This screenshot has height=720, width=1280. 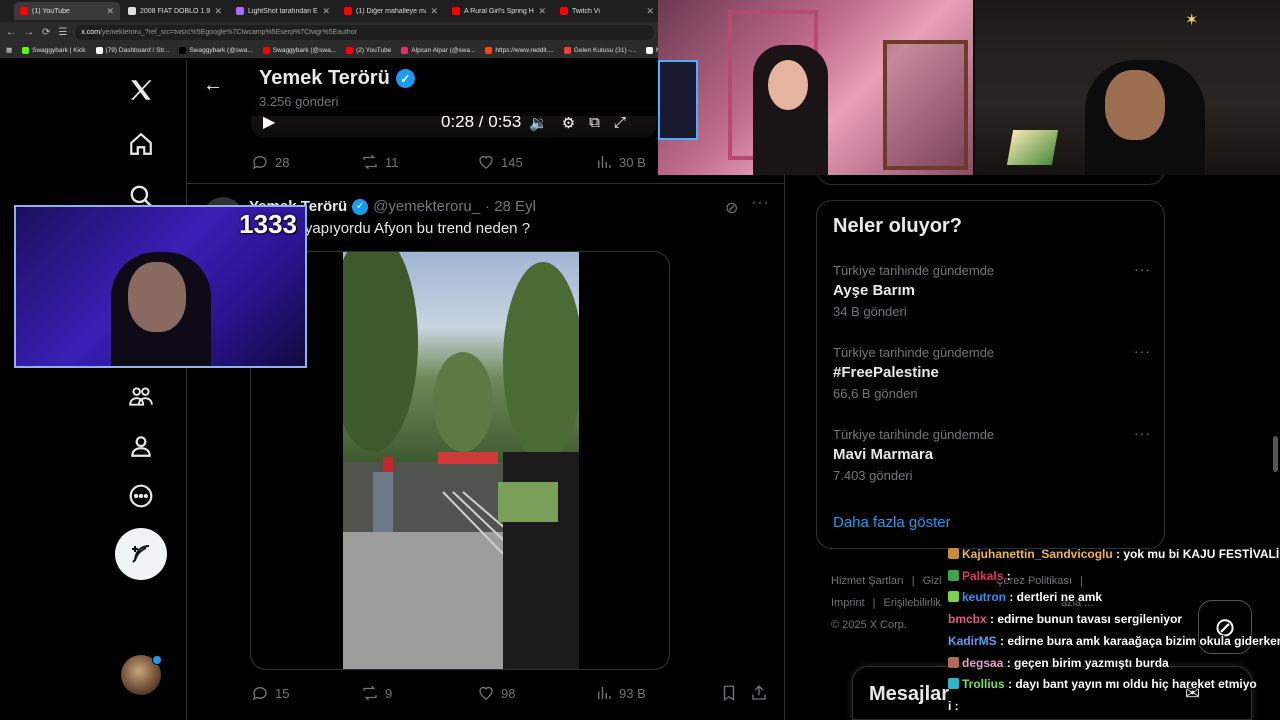 What do you see at coordinates (953, 553) in the screenshot?
I see `chat-badge-icon` at bounding box center [953, 553].